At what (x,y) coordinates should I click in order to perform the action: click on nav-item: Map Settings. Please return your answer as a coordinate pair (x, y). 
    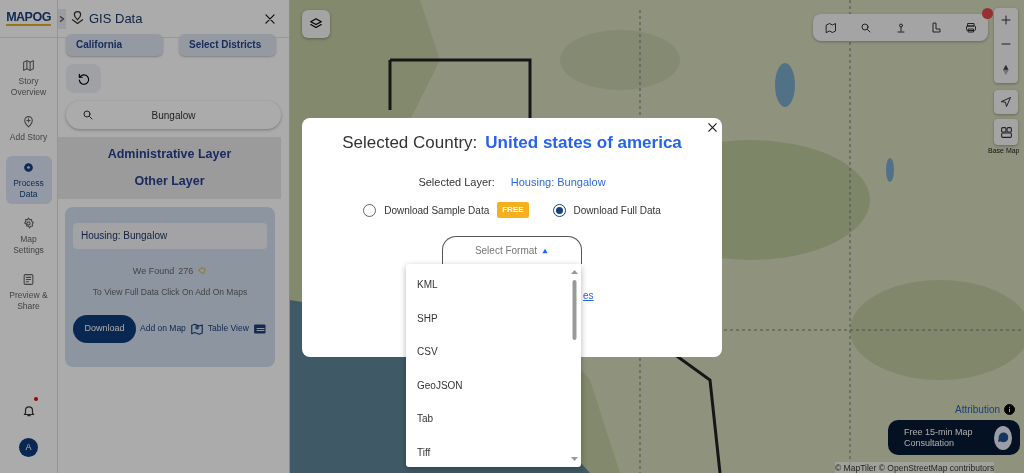
    Looking at the image, I should click on (28, 236).